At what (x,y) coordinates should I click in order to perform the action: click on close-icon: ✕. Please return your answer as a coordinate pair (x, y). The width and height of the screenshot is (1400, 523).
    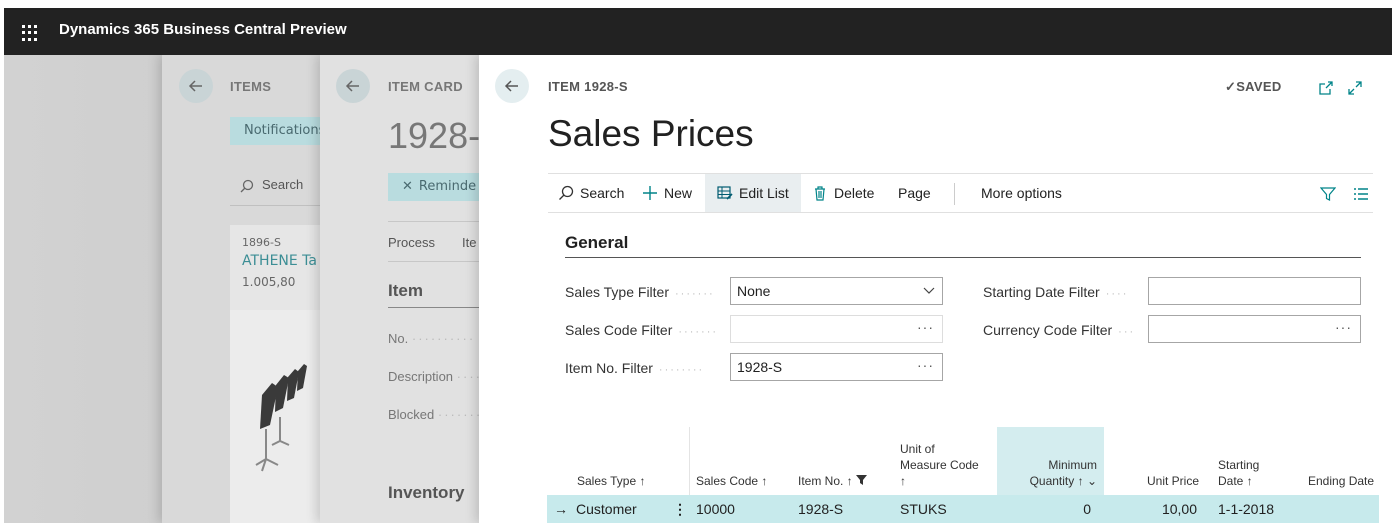
    Looking at the image, I should click on (407, 186).